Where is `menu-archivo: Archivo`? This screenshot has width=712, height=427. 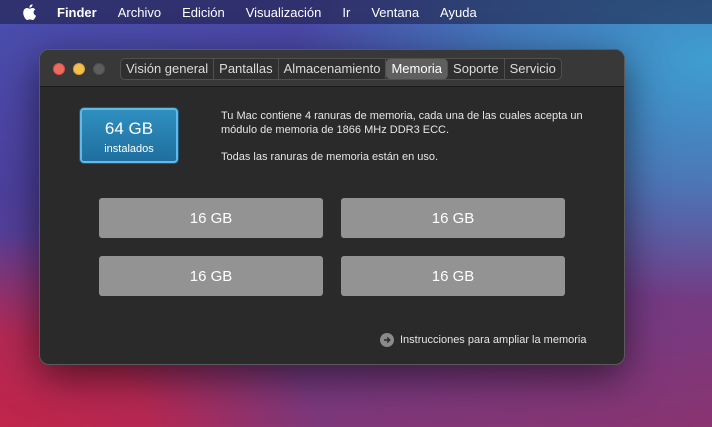
menu-archivo: Archivo is located at coordinates (139, 12).